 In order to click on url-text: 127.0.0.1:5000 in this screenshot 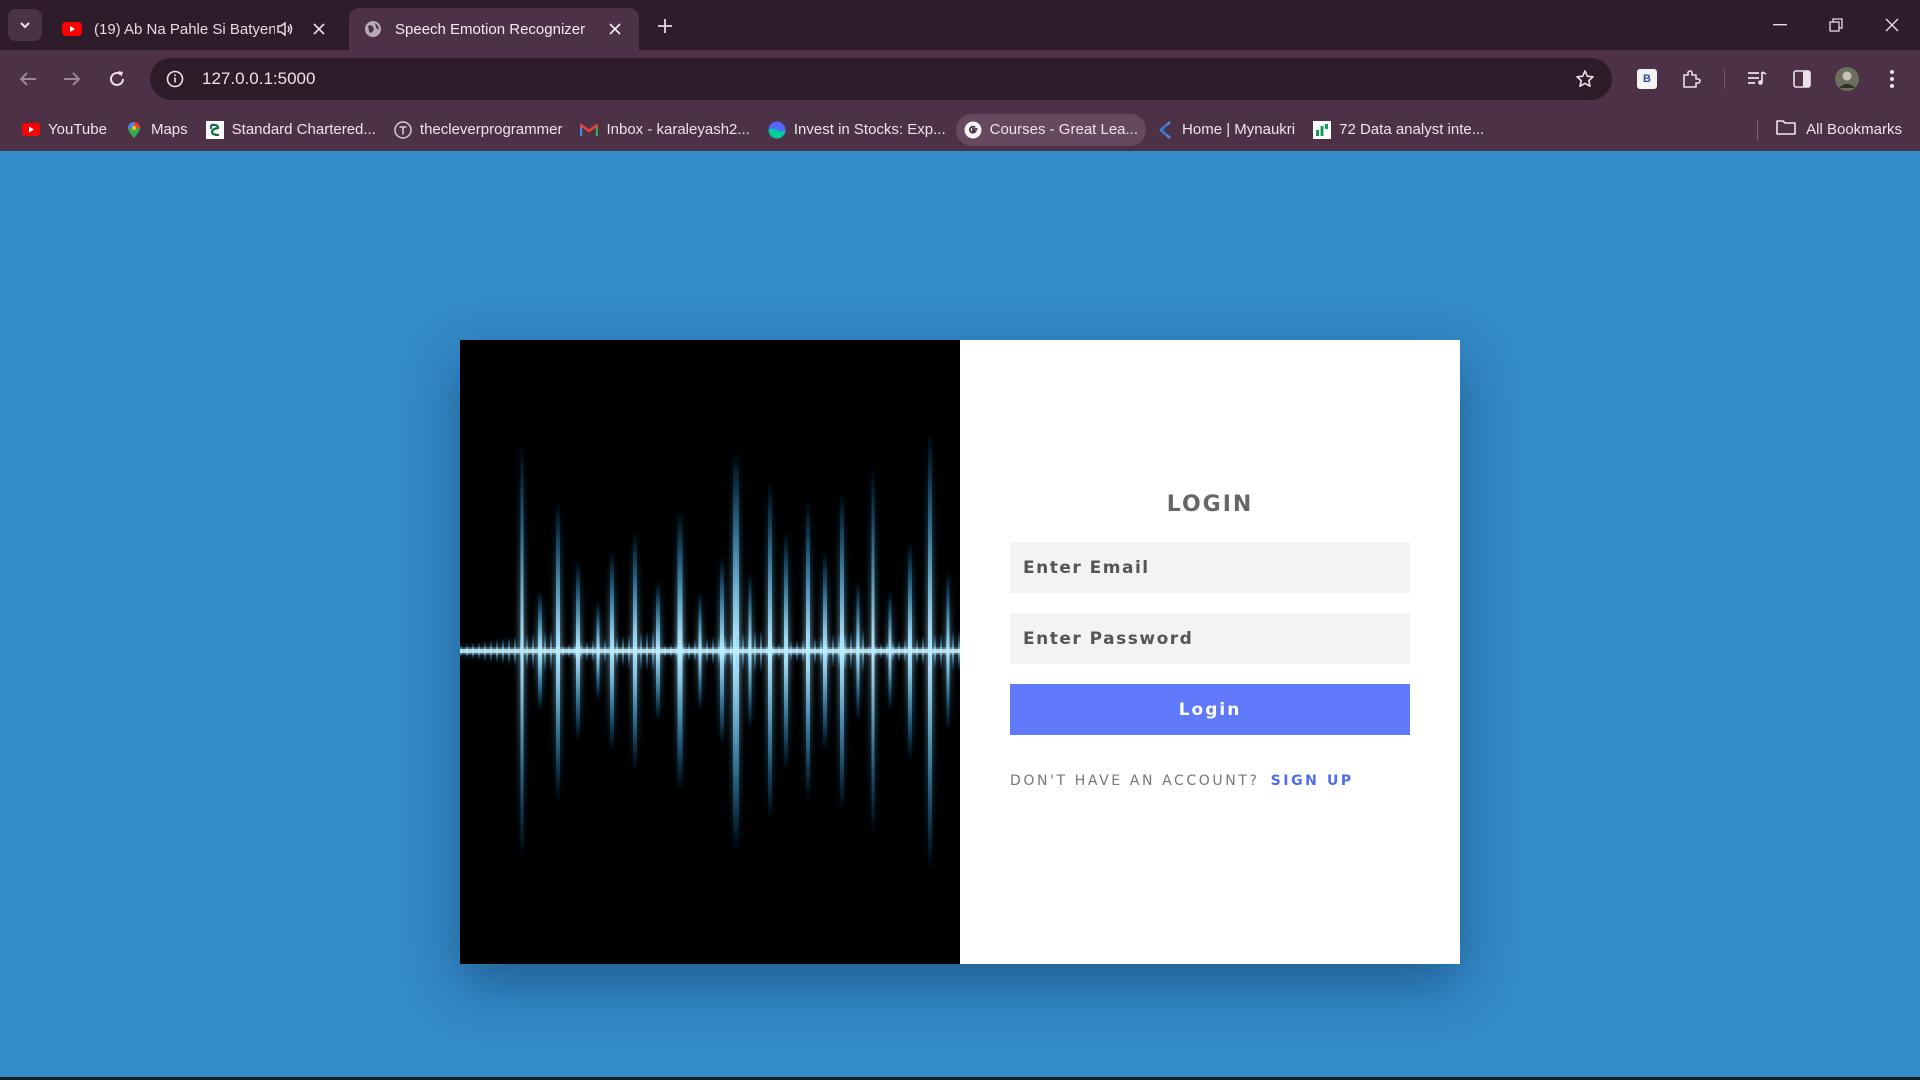, I will do `click(883, 79)`.